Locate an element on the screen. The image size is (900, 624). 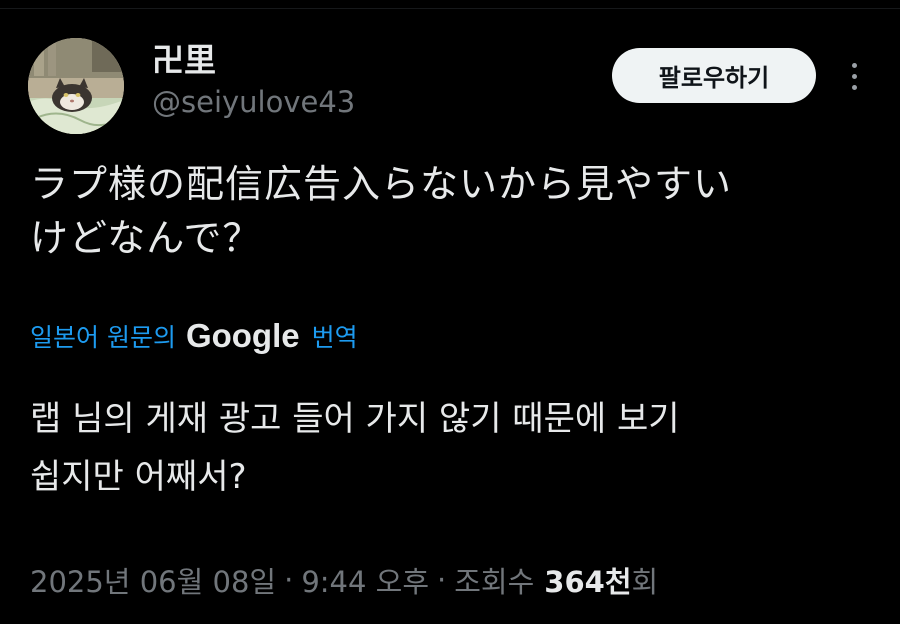
follow-button: 팔로우하기 is located at coordinates (714, 75).